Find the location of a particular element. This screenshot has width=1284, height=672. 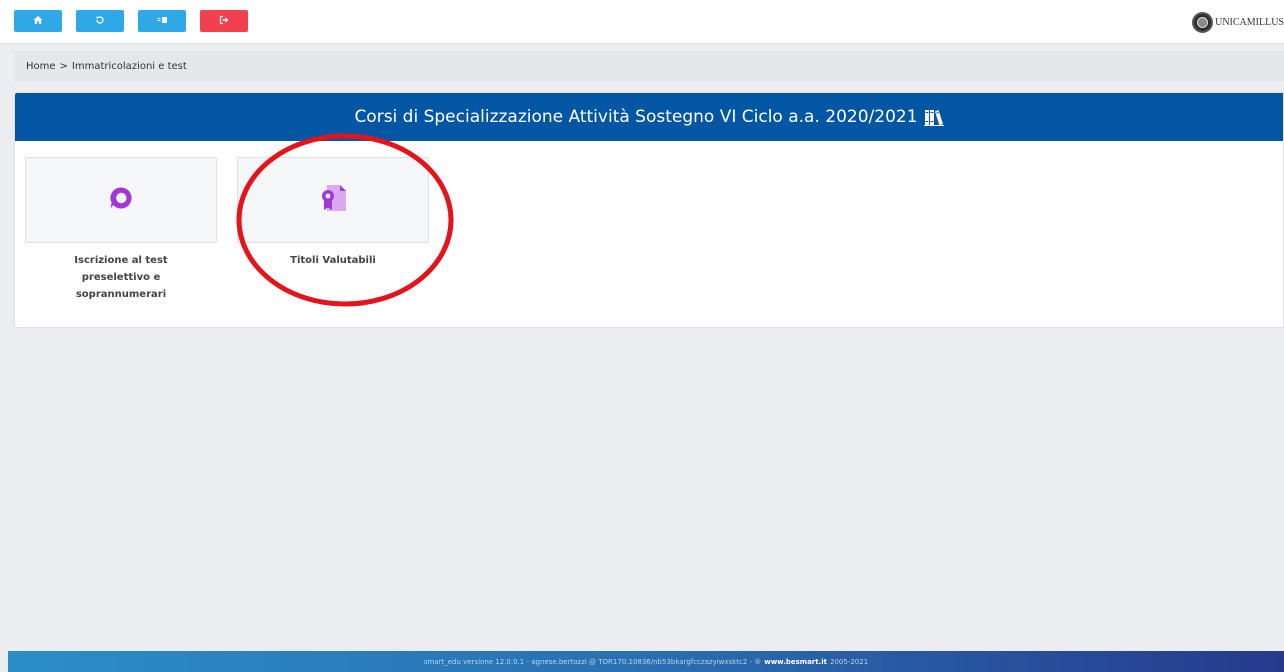

footer-years: 2005-2021 is located at coordinates (849, 661).